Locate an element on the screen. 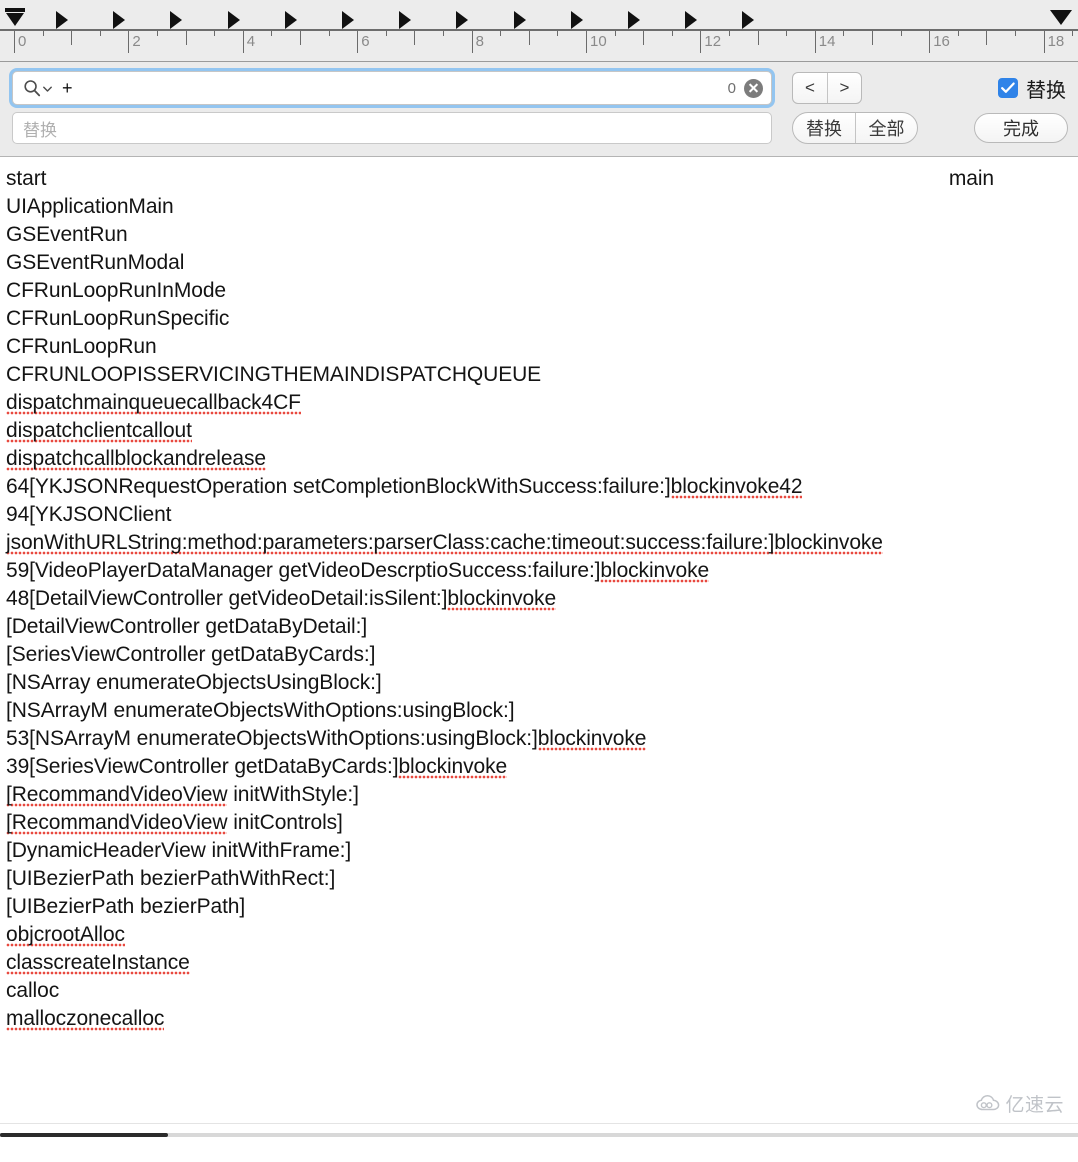 The width and height of the screenshot is (1078, 1162). replace-toggle: 替换 is located at coordinates (1032, 88).